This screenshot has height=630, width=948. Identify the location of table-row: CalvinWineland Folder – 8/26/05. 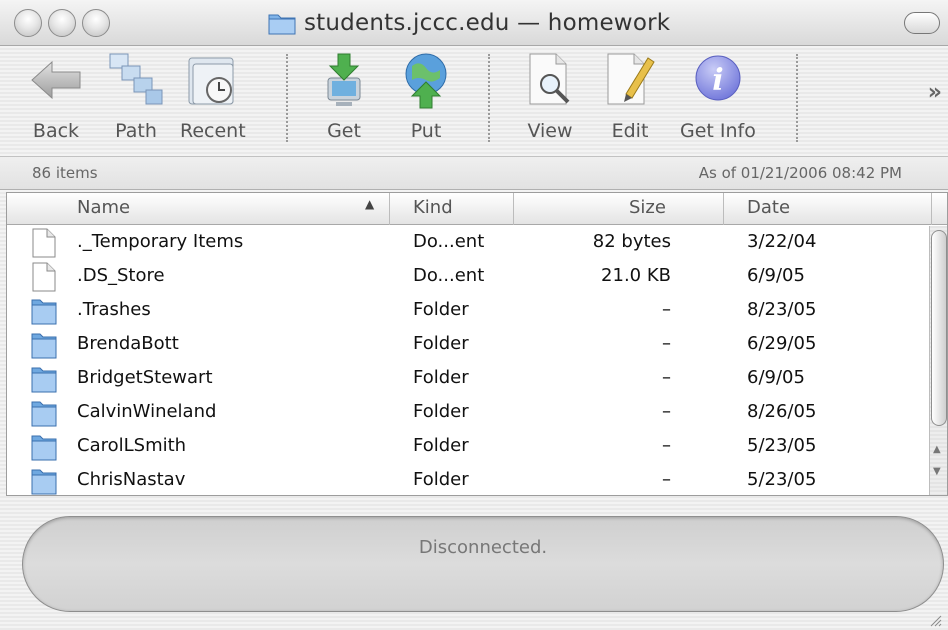
(469, 413).